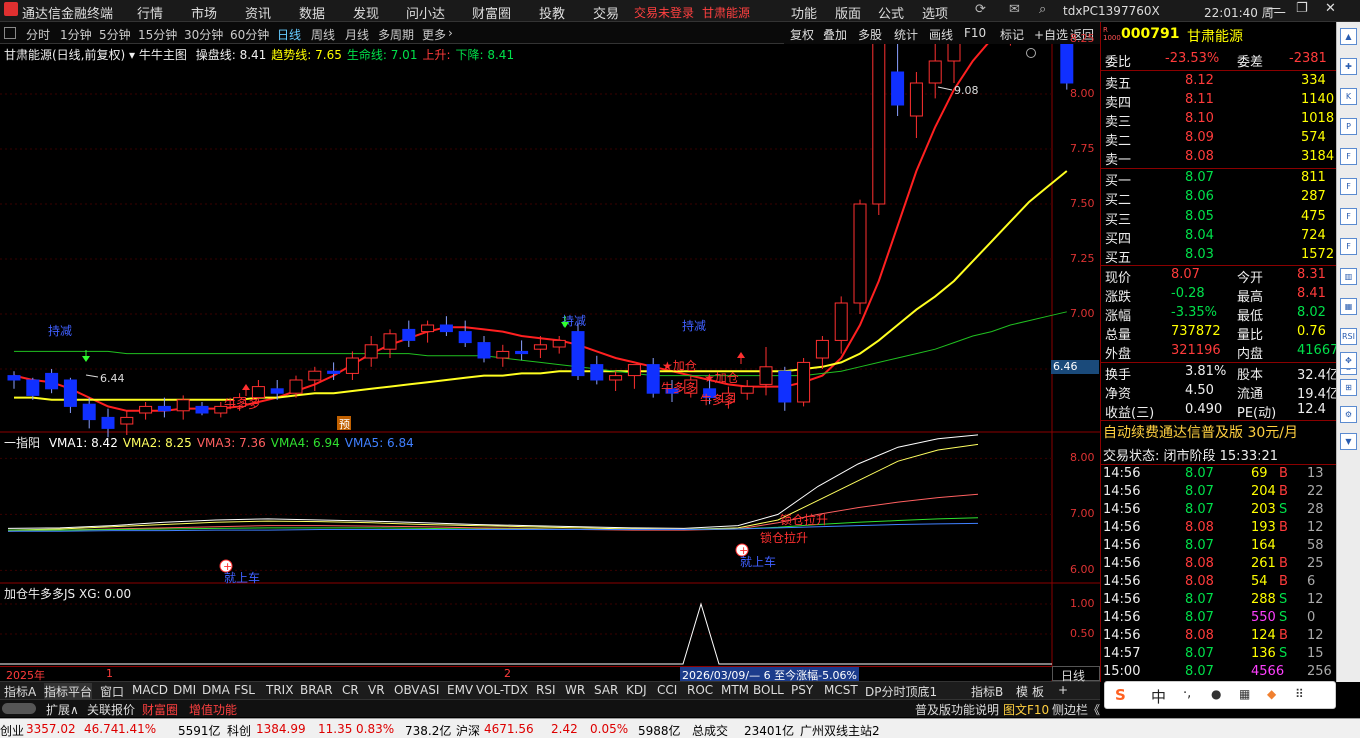 This screenshot has height=738, width=1360. What do you see at coordinates (316, 690) in the screenshot?
I see `tab-BRAR: BRAR` at bounding box center [316, 690].